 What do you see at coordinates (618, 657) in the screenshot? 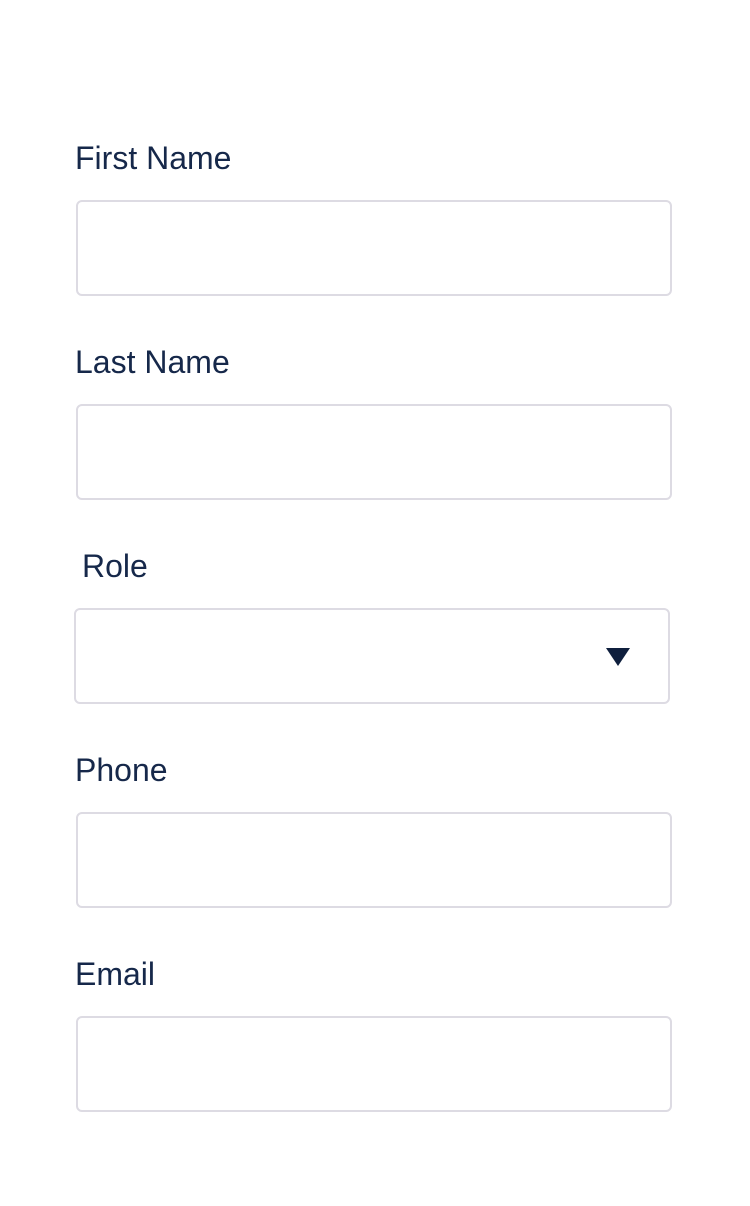
I see `chevron-down-icon` at bounding box center [618, 657].